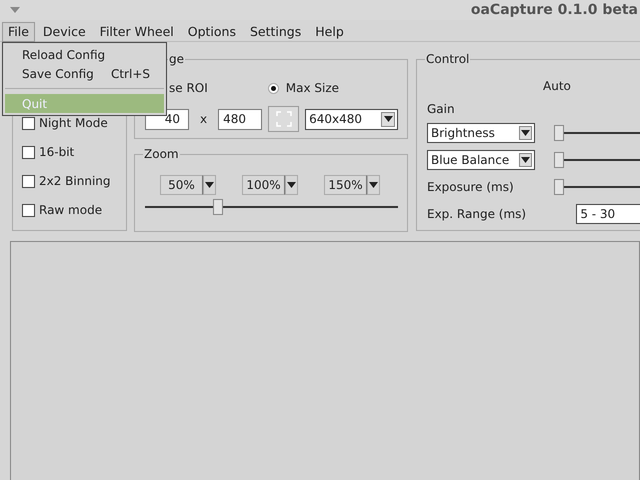 This screenshot has height=480, width=640. I want to click on checkbox-label: Night Mode, so click(73, 123).